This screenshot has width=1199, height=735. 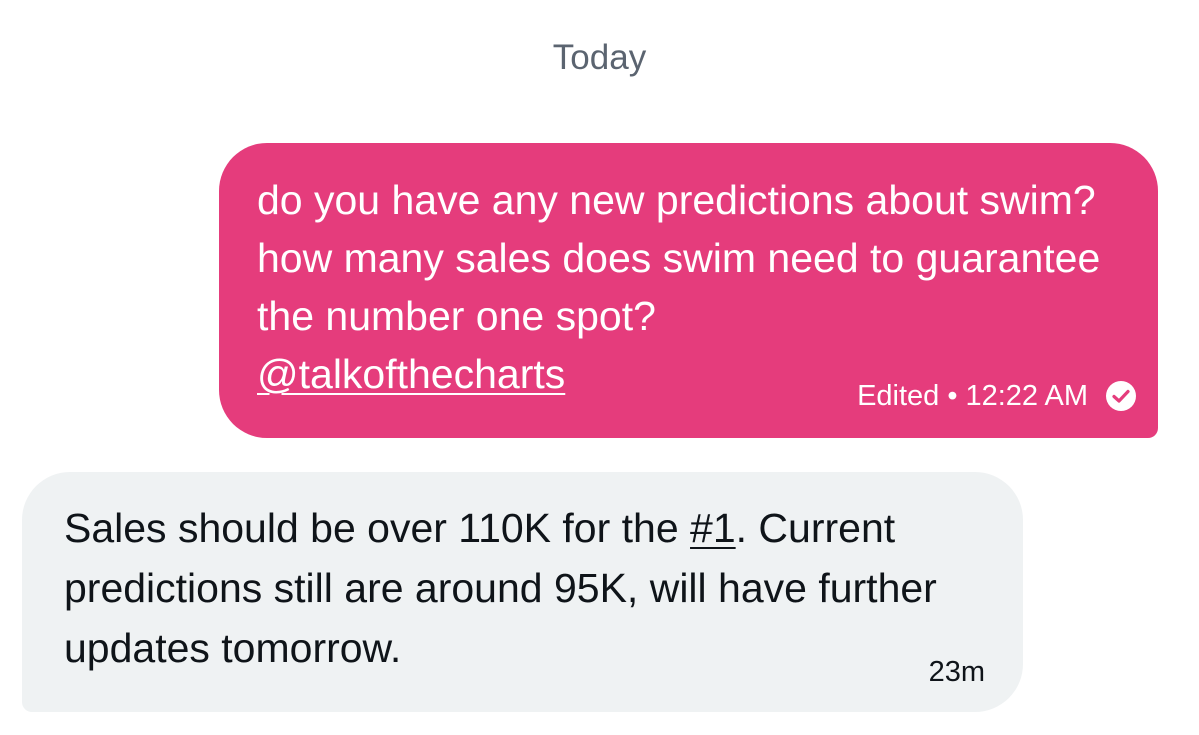 What do you see at coordinates (956, 672) in the screenshot?
I see `incoming-timestamp: 23m` at bounding box center [956, 672].